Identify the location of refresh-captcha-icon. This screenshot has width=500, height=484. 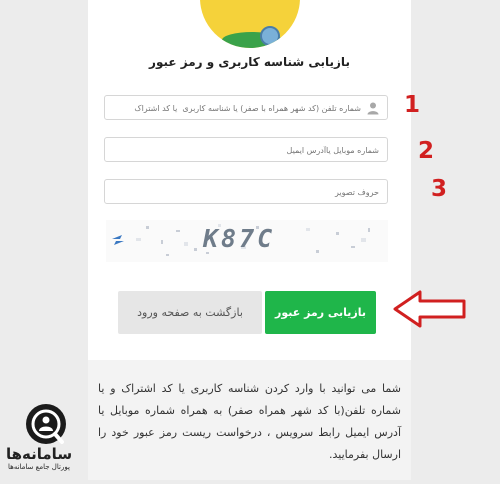
(118, 240).